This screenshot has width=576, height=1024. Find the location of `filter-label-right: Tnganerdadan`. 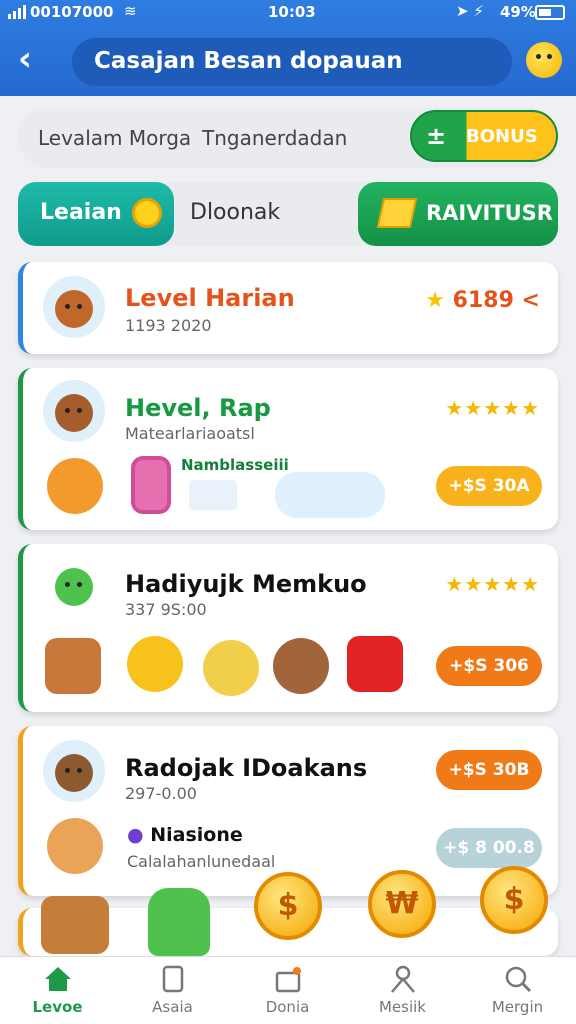

filter-label-right: Tnganerdadan is located at coordinates (274, 138).